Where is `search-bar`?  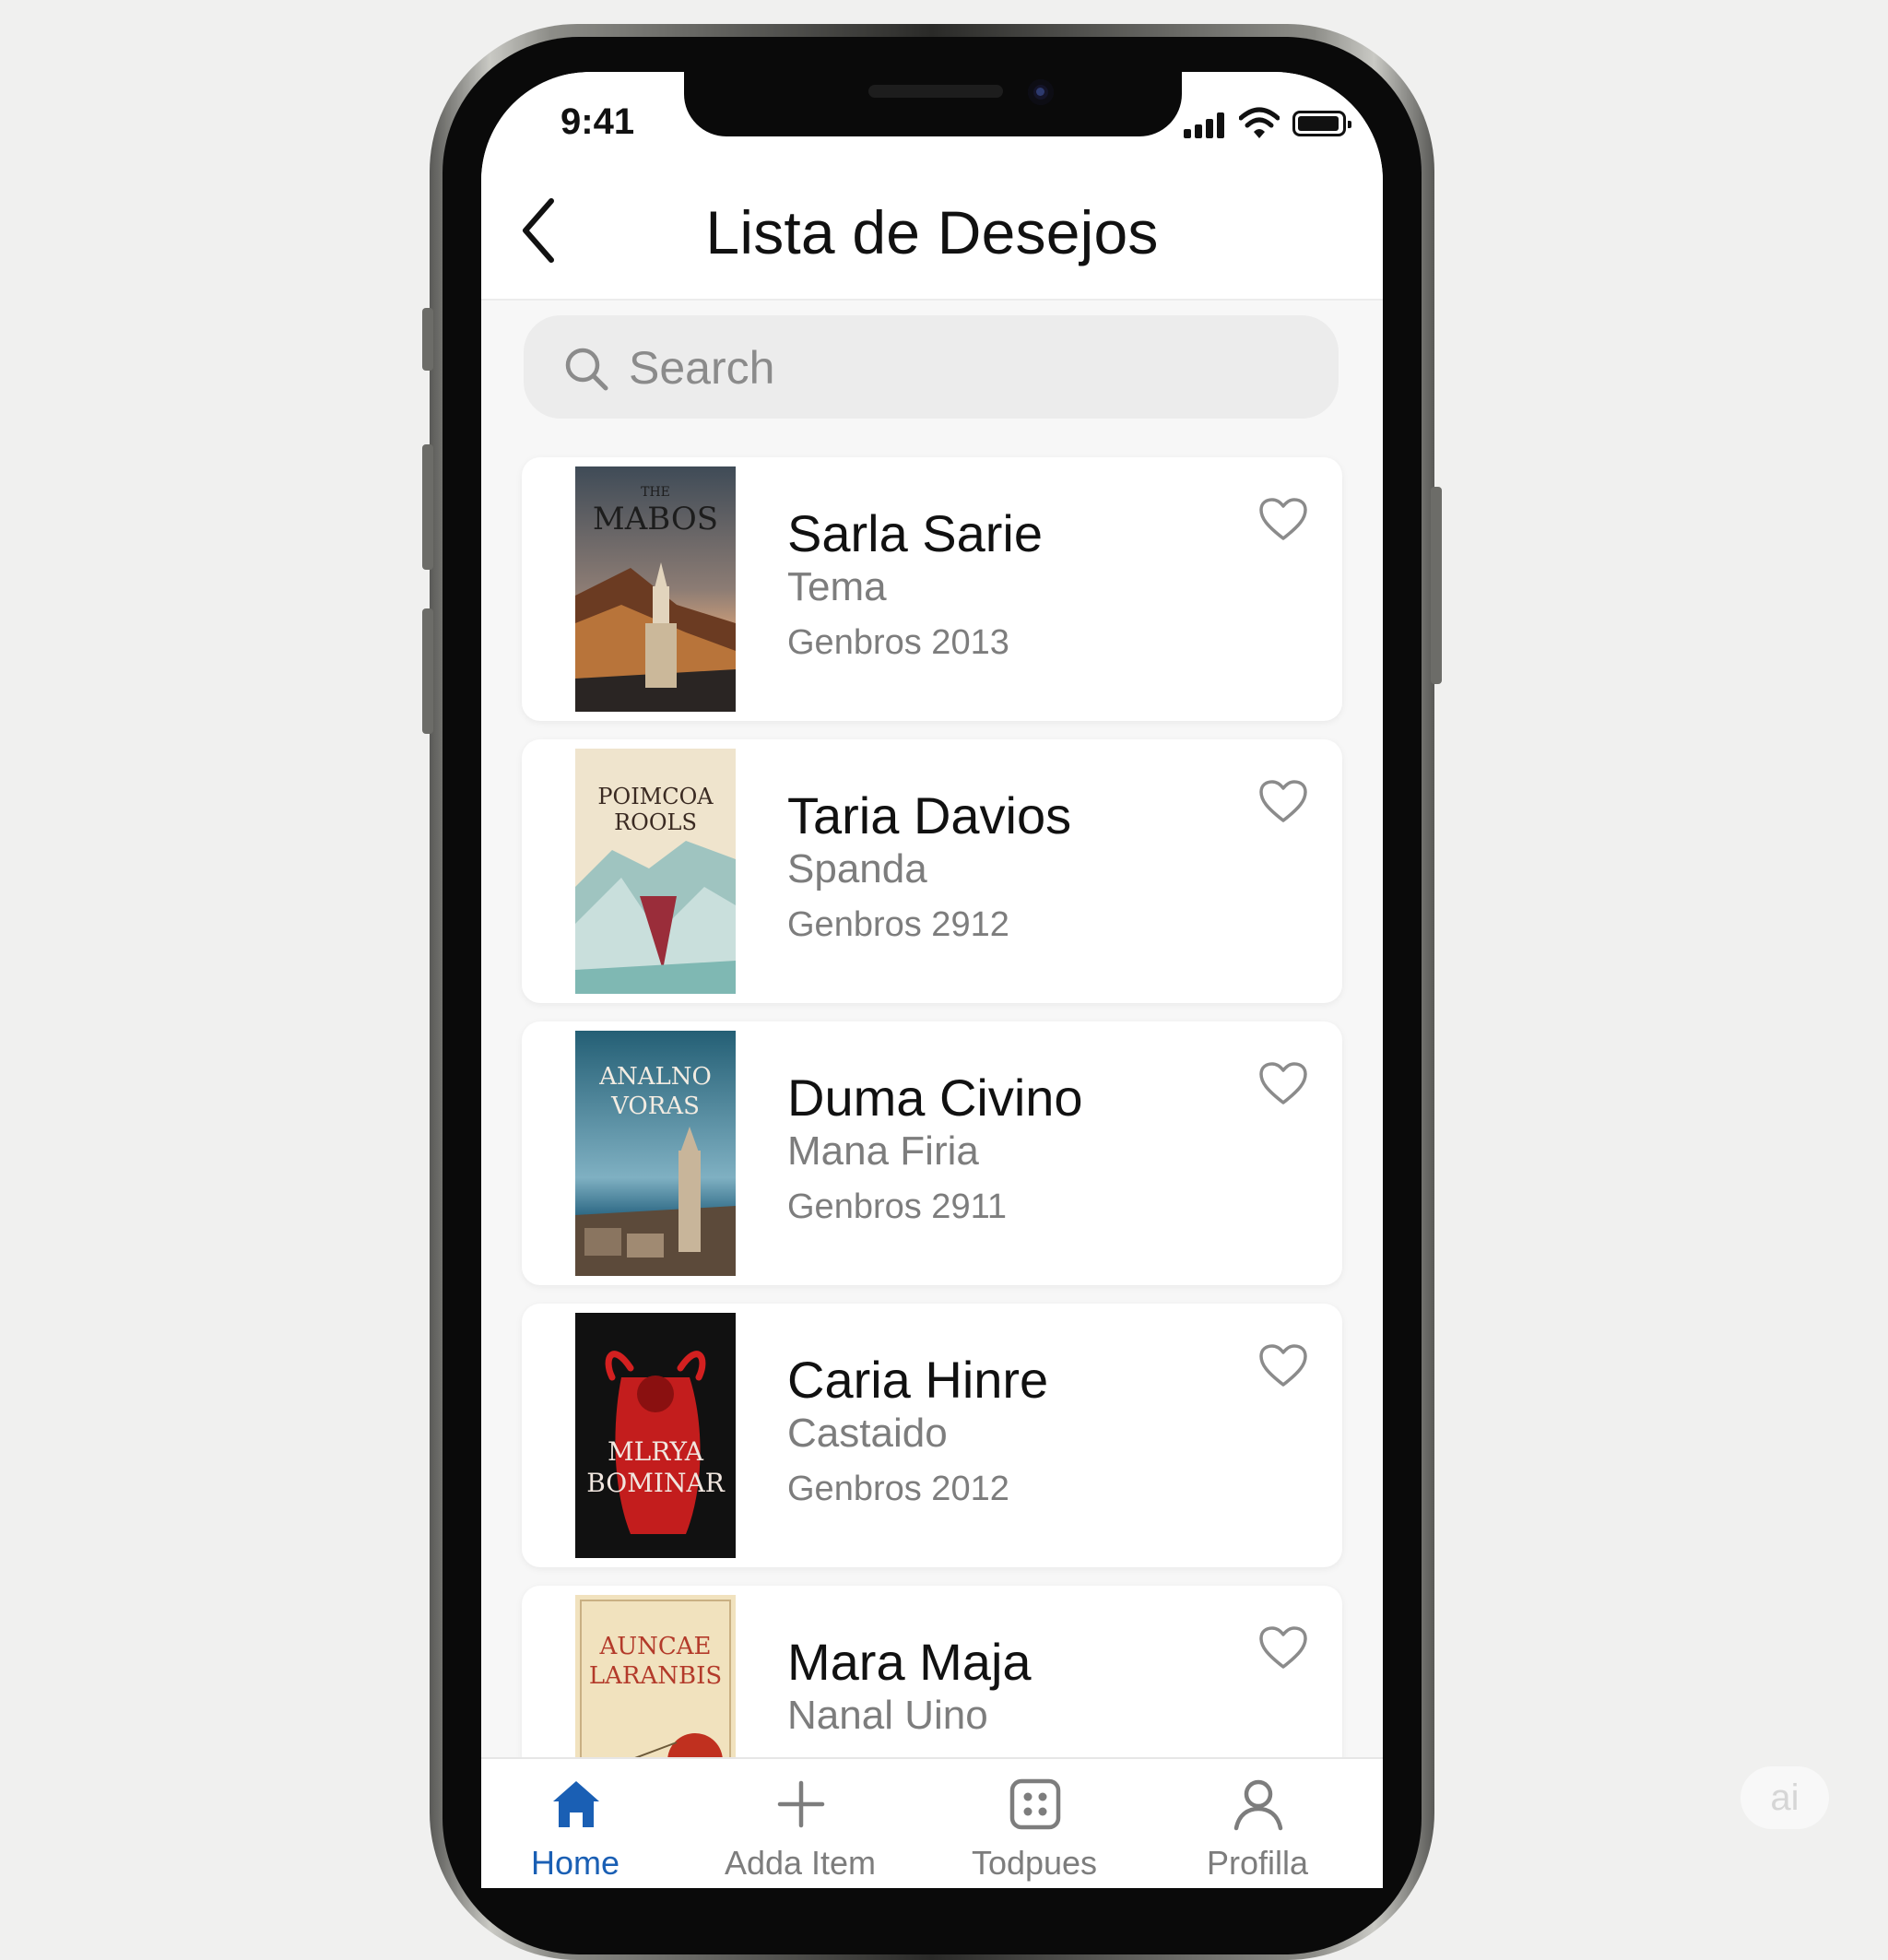
search-bar is located at coordinates (931, 367).